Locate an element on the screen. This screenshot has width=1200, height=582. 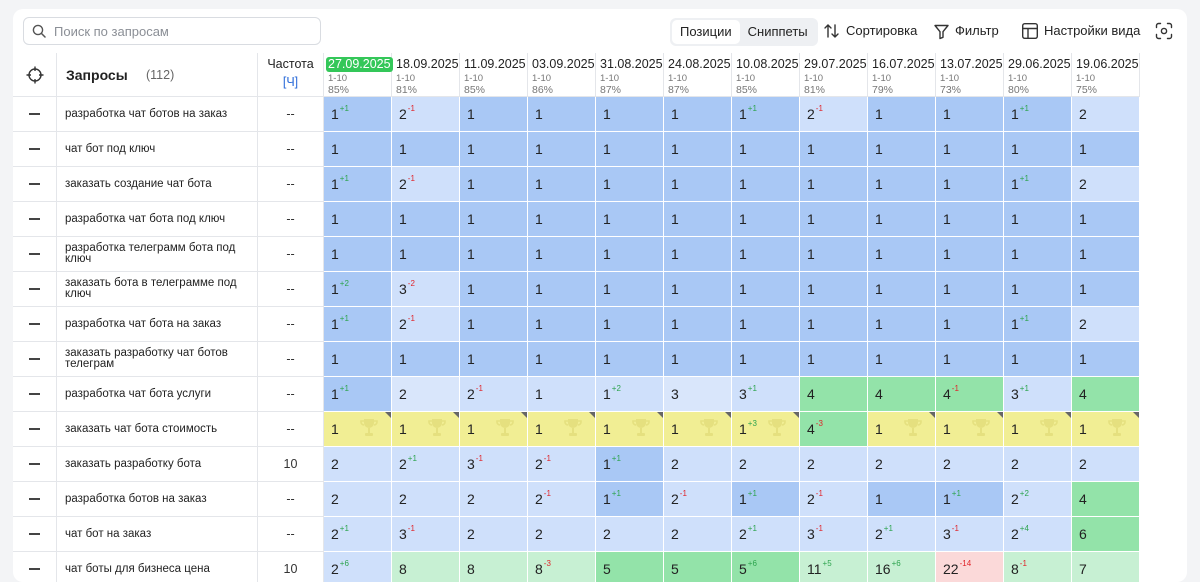
position-cell: 2 +1 is located at coordinates (358, 534).